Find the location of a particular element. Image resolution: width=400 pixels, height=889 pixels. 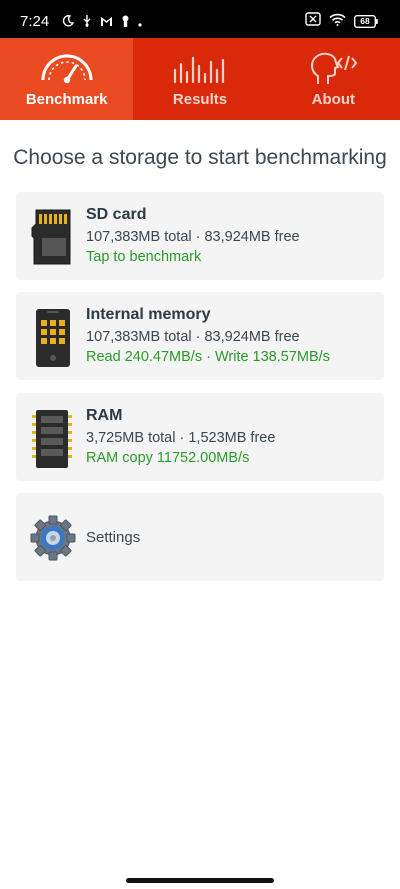

gmail-icon is located at coordinates (106, 23).